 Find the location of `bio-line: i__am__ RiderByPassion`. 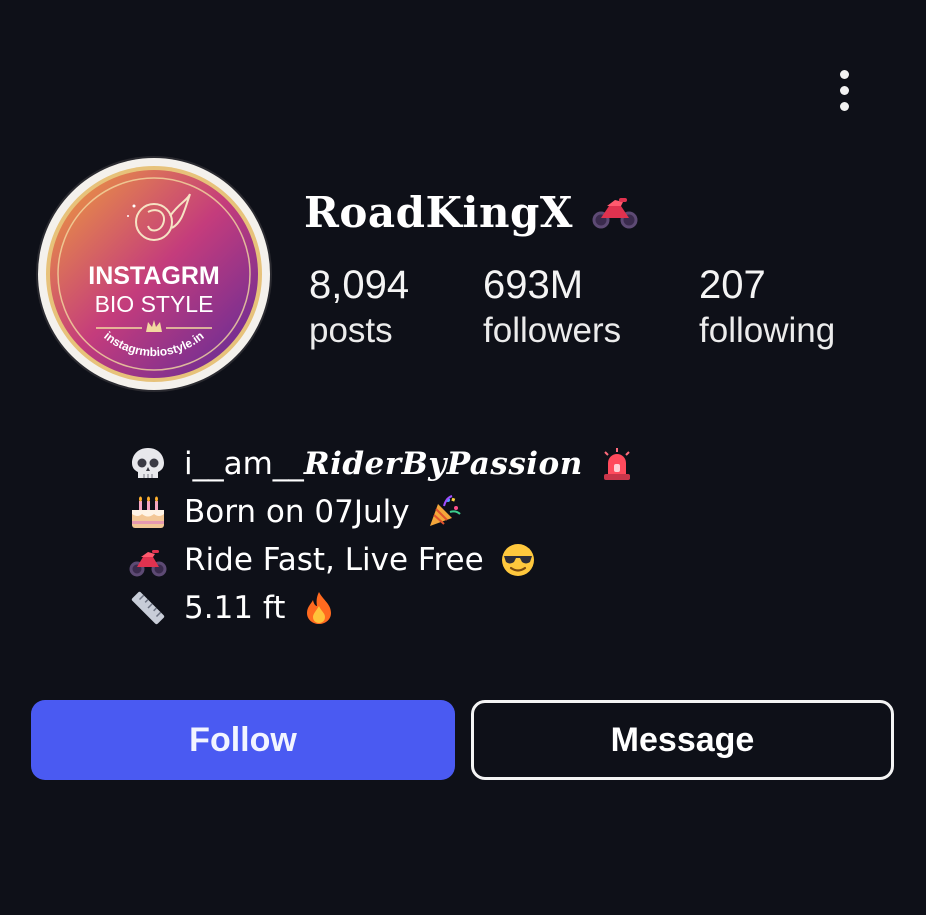

bio-line: i__am__ RiderByPassion is located at coordinates (381, 464).